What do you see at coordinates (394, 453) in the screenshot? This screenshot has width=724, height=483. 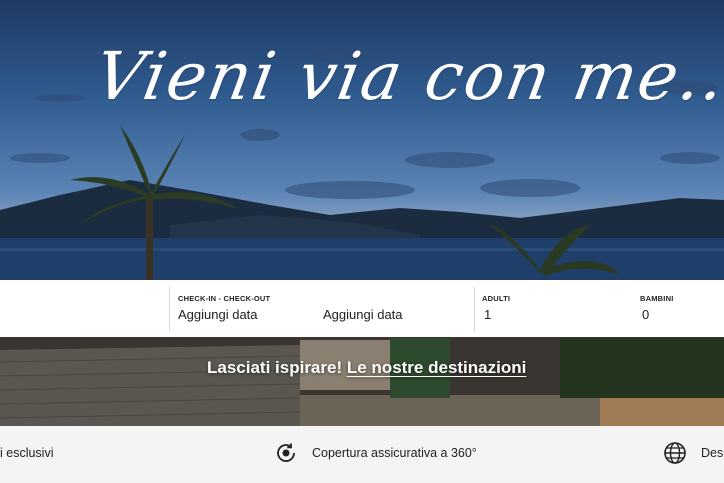 I see `feature-insurance-text: Copertura assicurativa a 360°` at bounding box center [394, 453].